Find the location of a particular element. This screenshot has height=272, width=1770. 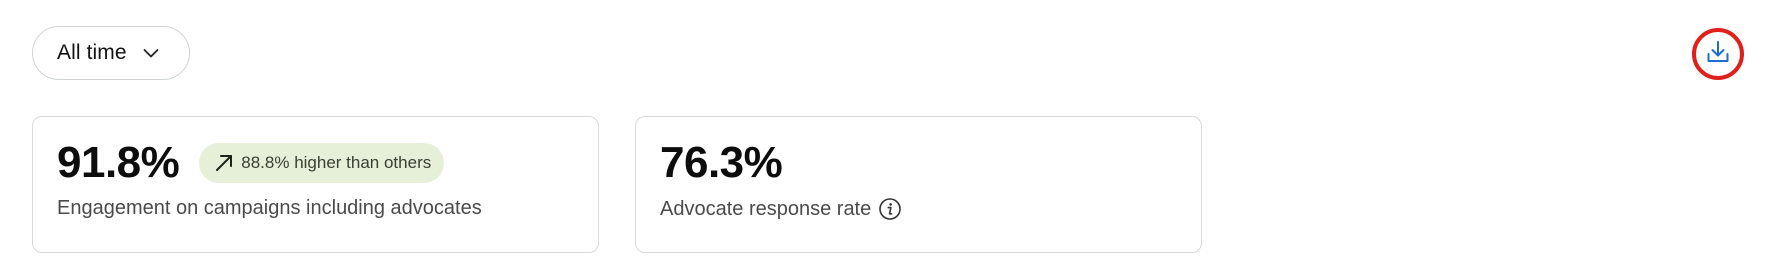

metric-value: 76.3% is located at coordinates (721, 162).